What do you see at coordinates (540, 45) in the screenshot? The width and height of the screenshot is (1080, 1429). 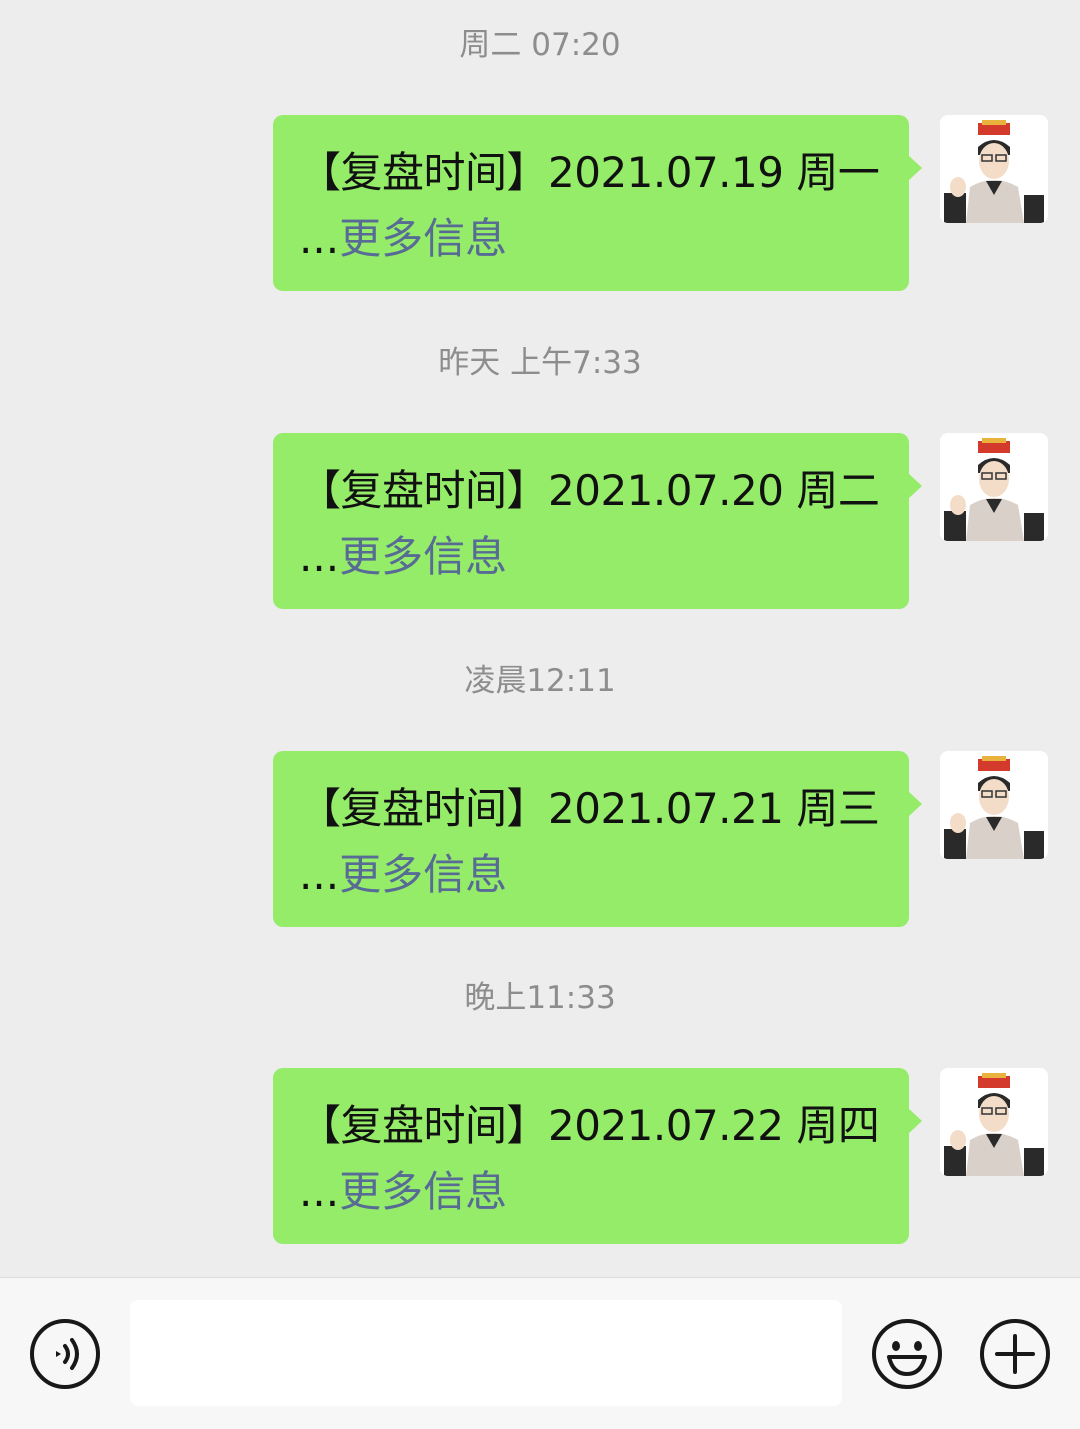 I see `message-timestamp: 周二 07:20` at bounding box center [540, 45].